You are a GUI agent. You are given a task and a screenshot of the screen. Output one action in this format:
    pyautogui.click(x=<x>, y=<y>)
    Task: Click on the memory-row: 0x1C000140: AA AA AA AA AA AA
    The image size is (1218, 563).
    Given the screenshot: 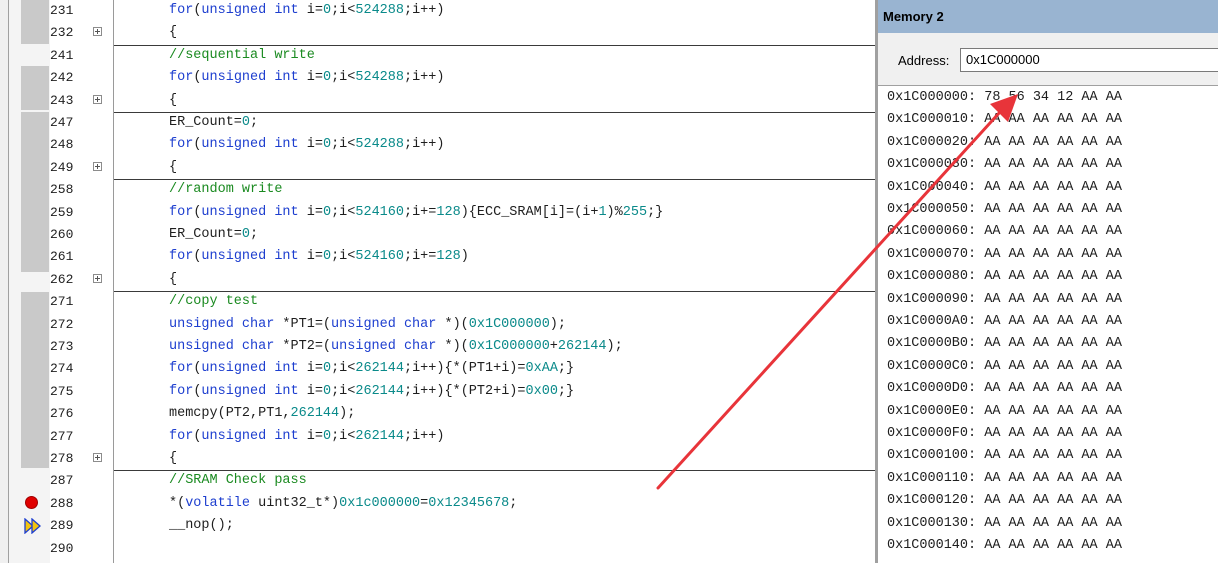 What is the action you would take?
    pyautogui.click(x=1004, y=546)
    